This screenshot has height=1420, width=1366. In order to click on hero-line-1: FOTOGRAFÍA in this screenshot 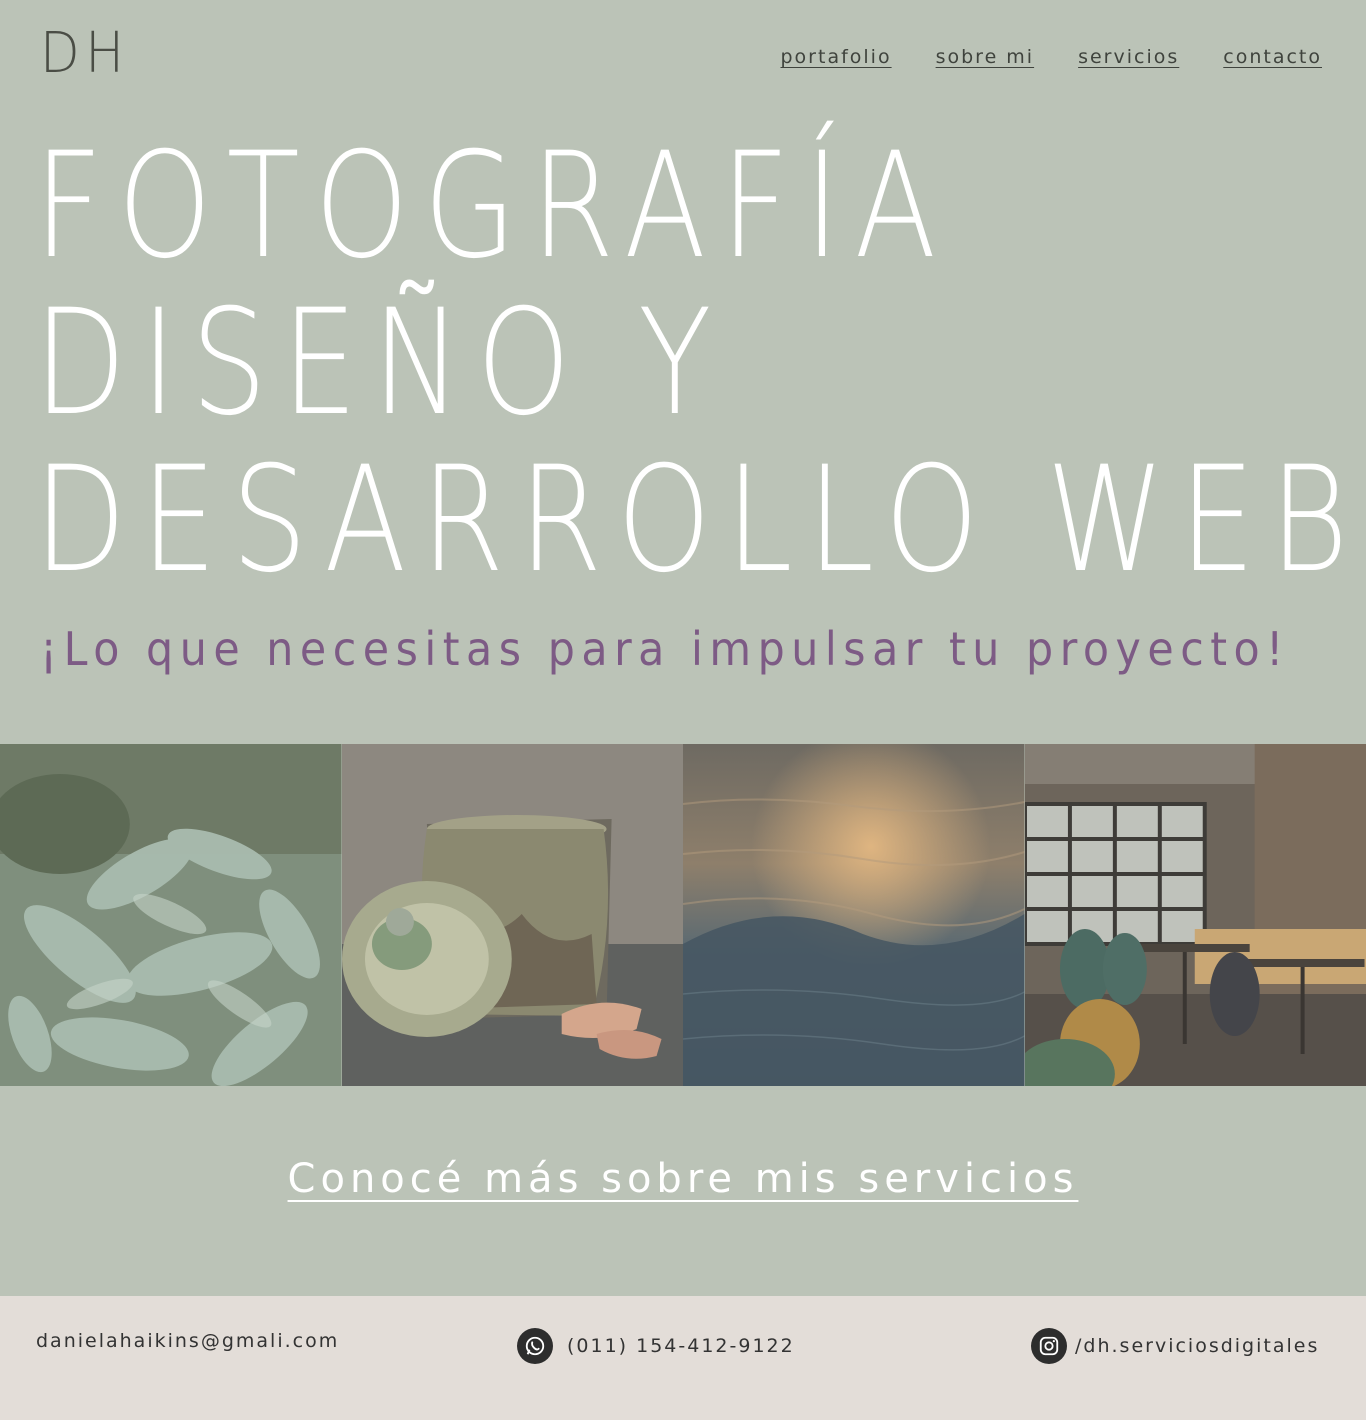, I will do `click(493, 206)`.